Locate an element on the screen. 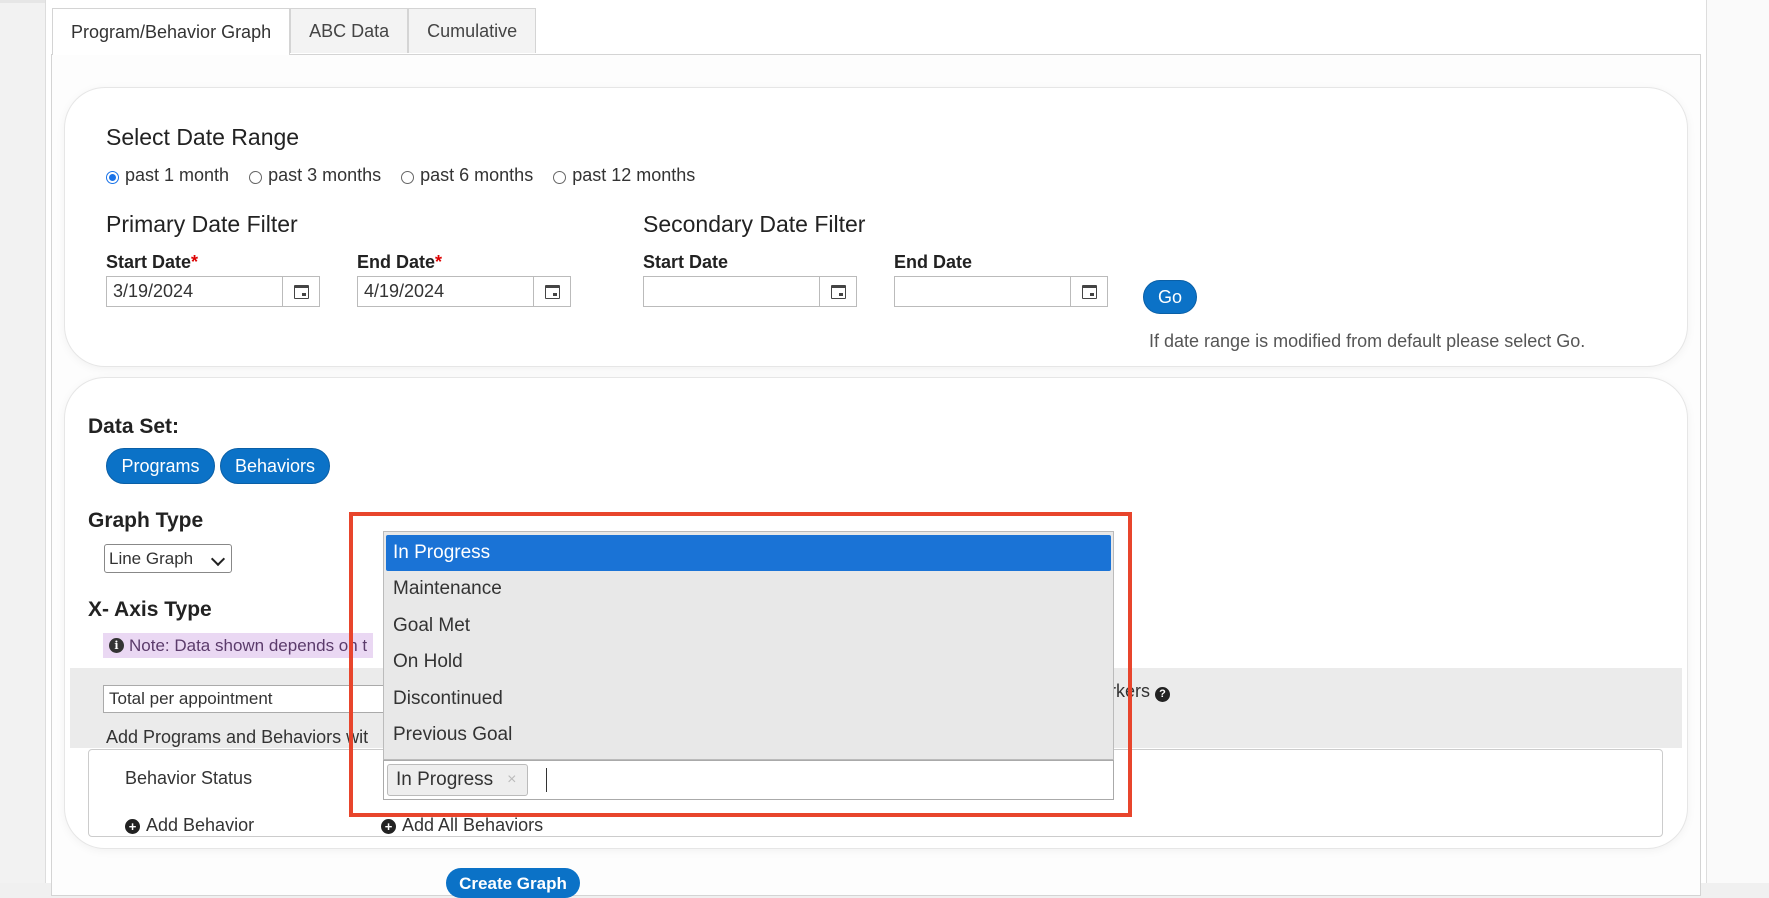  behaviors-button: Behaviors is located at coordinates (275, 466).